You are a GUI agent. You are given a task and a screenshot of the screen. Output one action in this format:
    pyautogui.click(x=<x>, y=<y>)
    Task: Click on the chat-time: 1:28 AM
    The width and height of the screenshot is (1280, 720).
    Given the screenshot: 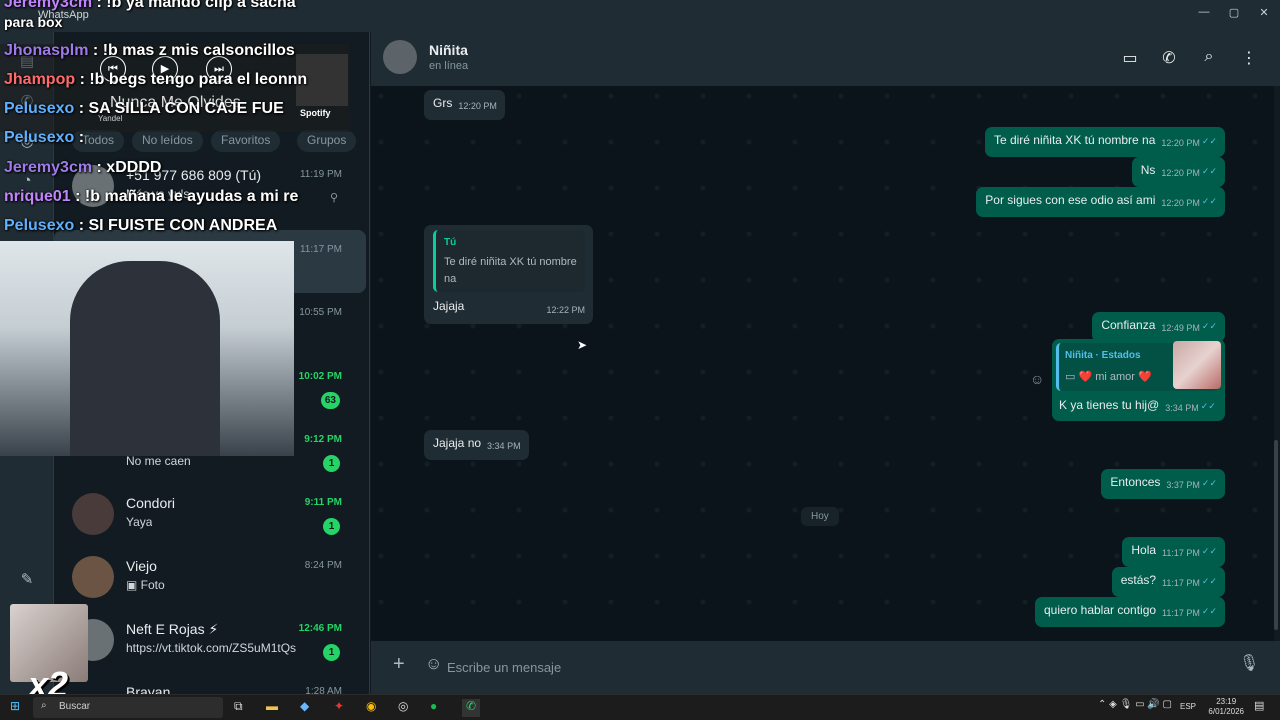 What is the action you would take?
    pyautogui.click(x=323, y=690)
    